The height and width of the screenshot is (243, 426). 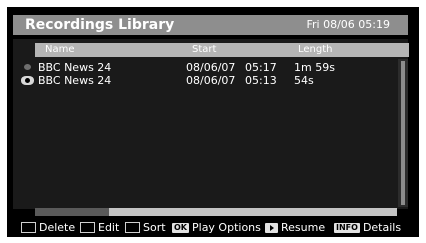 I want to click on details-label: Details, so click(x=382, y=227).